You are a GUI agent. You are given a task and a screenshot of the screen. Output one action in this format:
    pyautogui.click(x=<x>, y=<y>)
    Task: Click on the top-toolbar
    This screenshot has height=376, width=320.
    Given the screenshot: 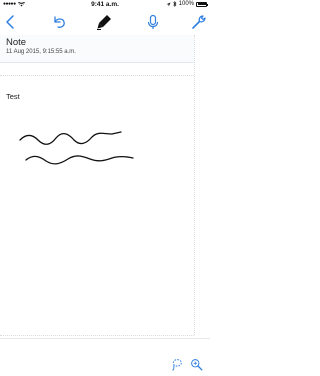 What is the action you would take?
    pyautogui.click(x=105, y=22)
    